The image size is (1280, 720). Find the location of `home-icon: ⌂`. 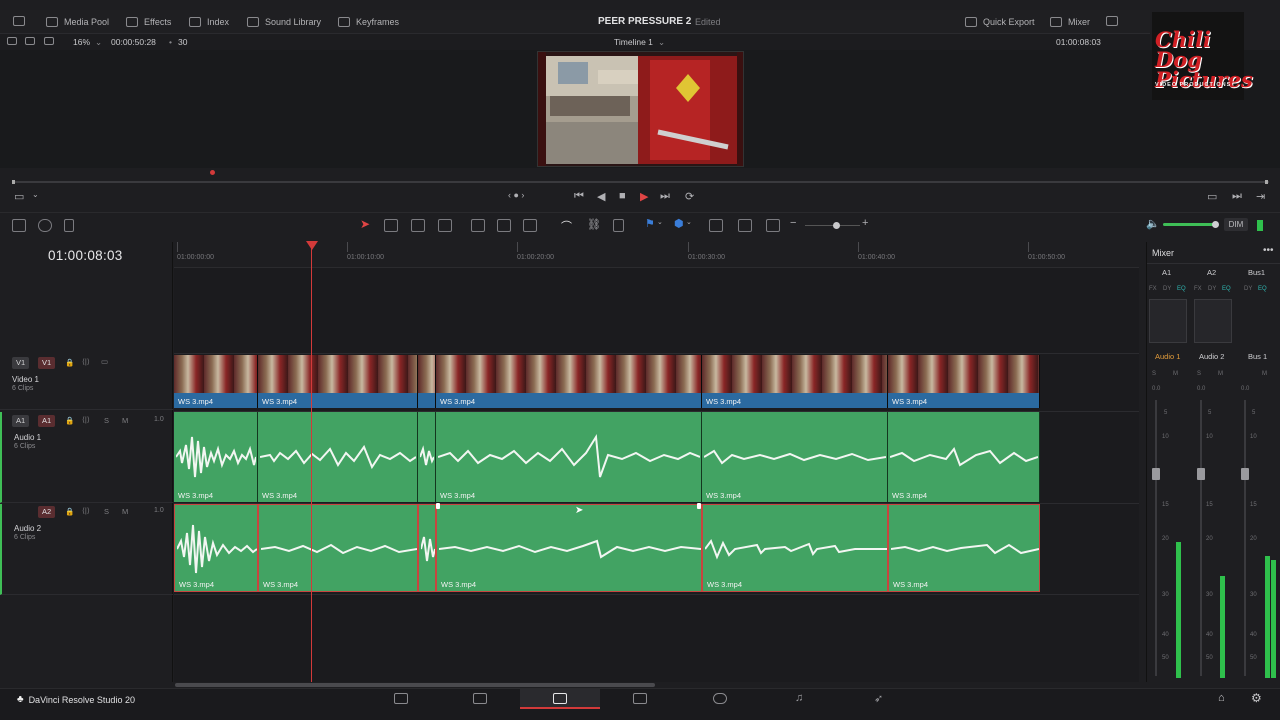

home-icon: ⌂ is located at coordinates (1221, 698).